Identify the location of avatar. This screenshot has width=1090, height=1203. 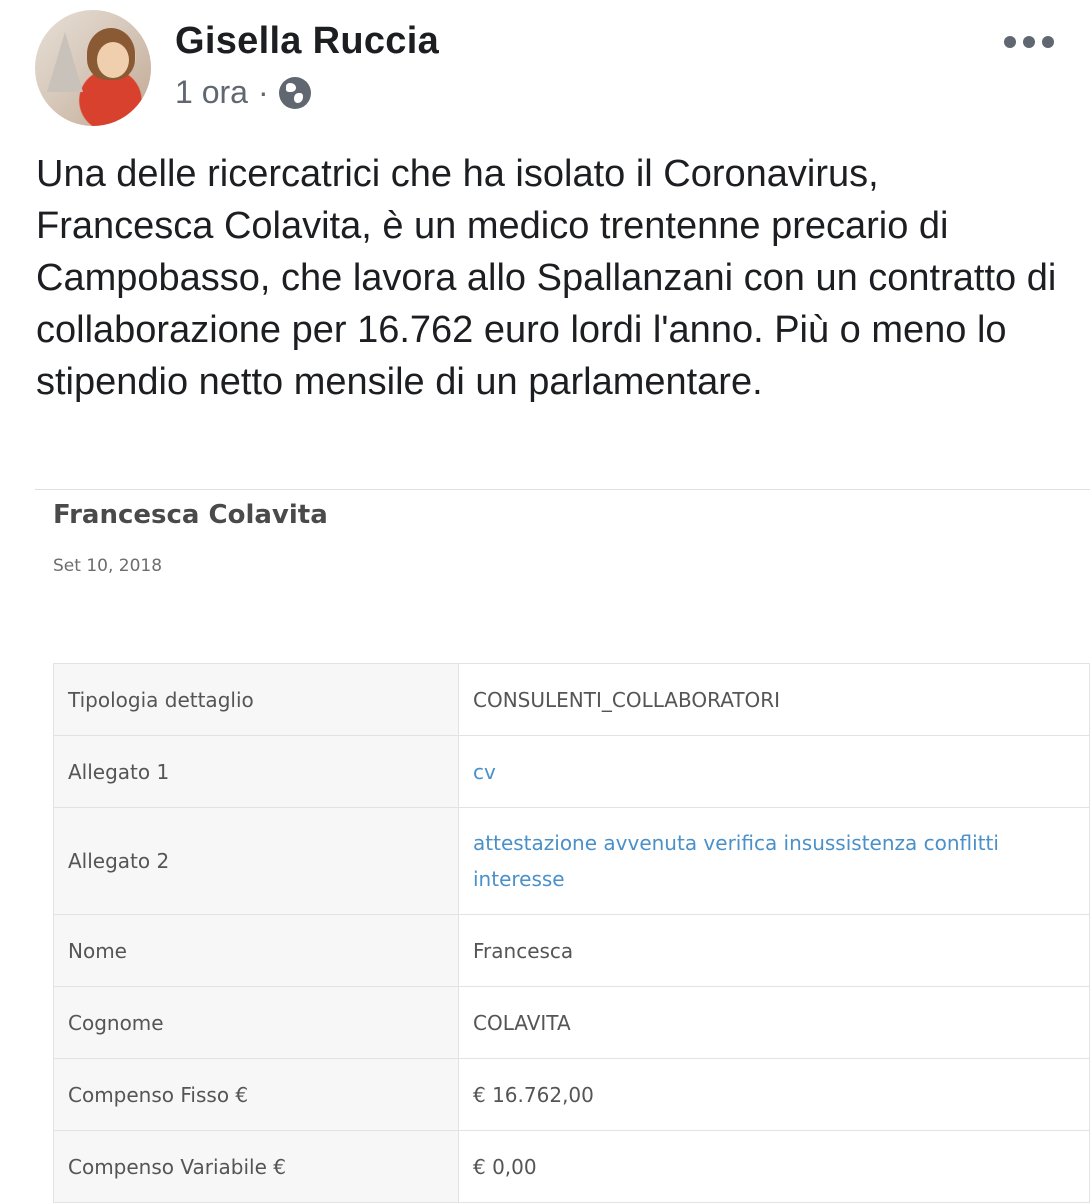
(93, 68).